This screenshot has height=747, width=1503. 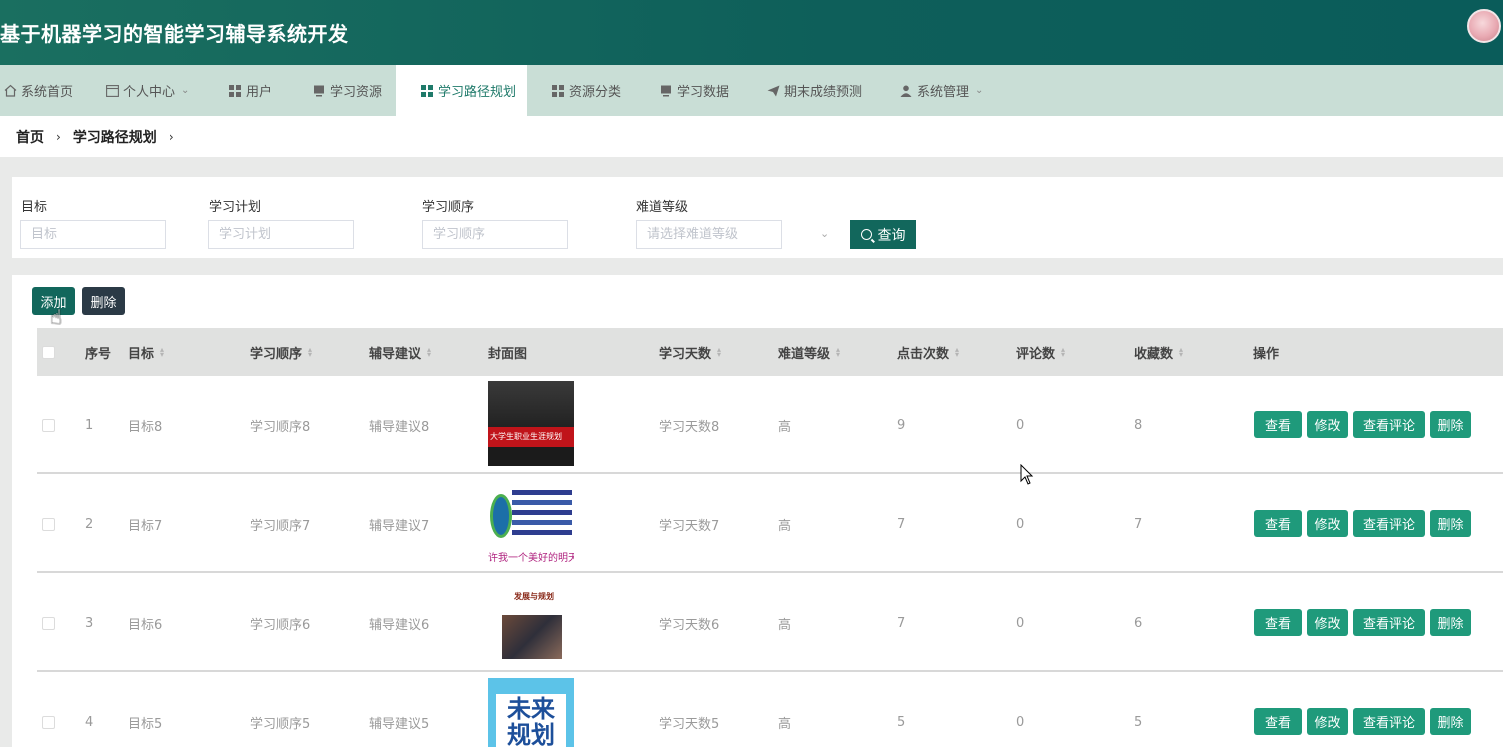 What do you see at coordinates (145, 625) in the screenshot?
I see `cell-target: 目标6` at bounding box center [145, 625].